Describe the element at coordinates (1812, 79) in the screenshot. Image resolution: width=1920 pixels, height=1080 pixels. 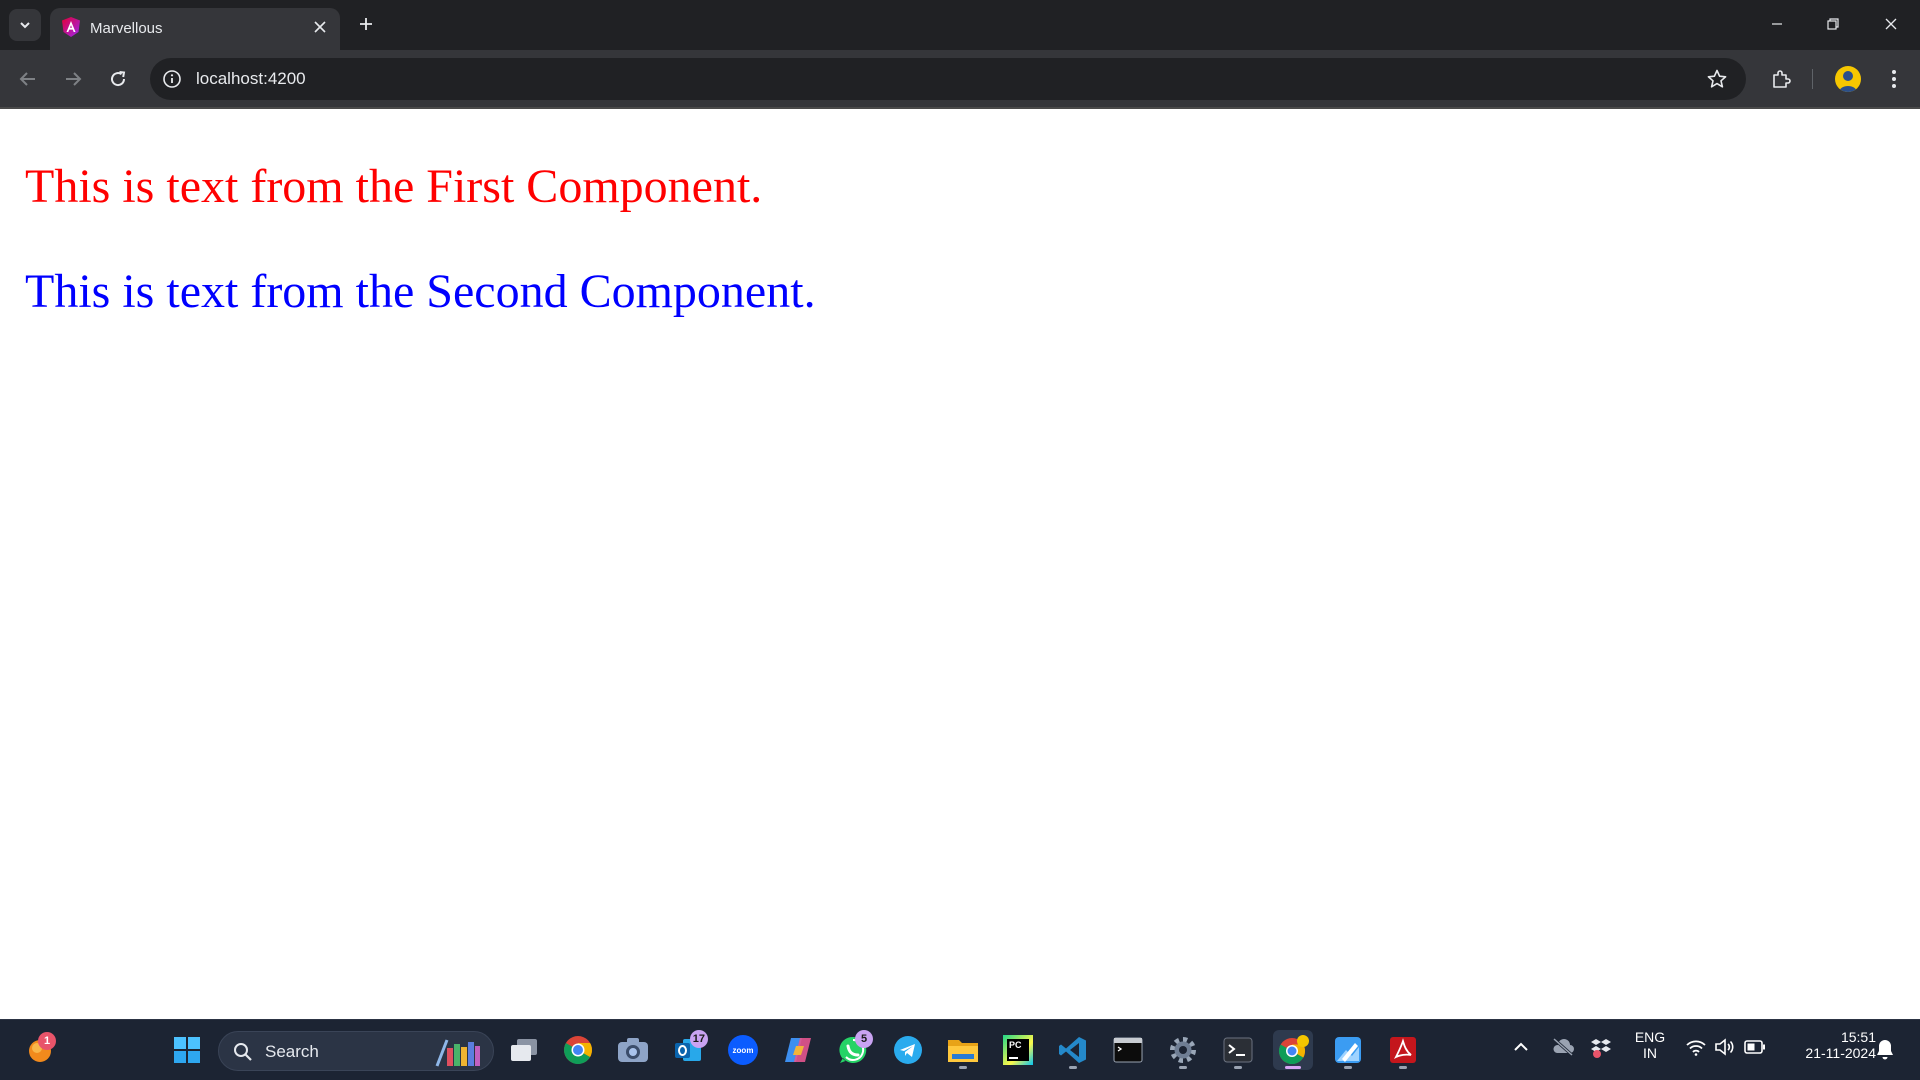
I see `toolbar-separator` at that location.